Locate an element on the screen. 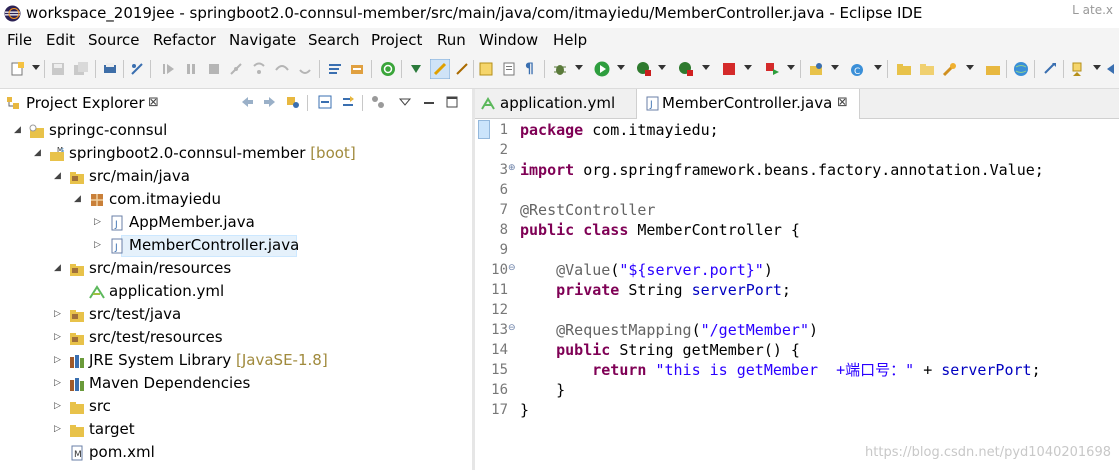 This screenshot has width=1119, height=470. step-into-icon is located at coordinates (259, 69).